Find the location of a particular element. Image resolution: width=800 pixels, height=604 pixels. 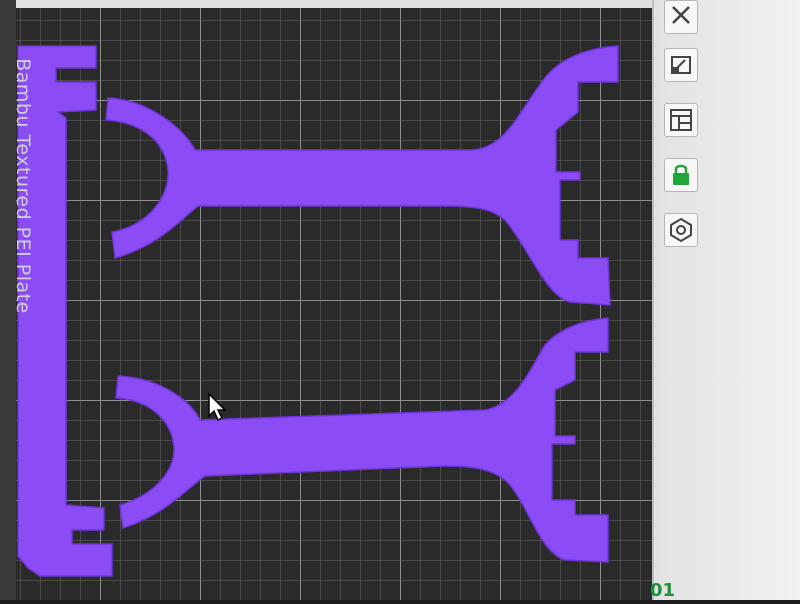

settings-button is located at coordinates (681, 230).